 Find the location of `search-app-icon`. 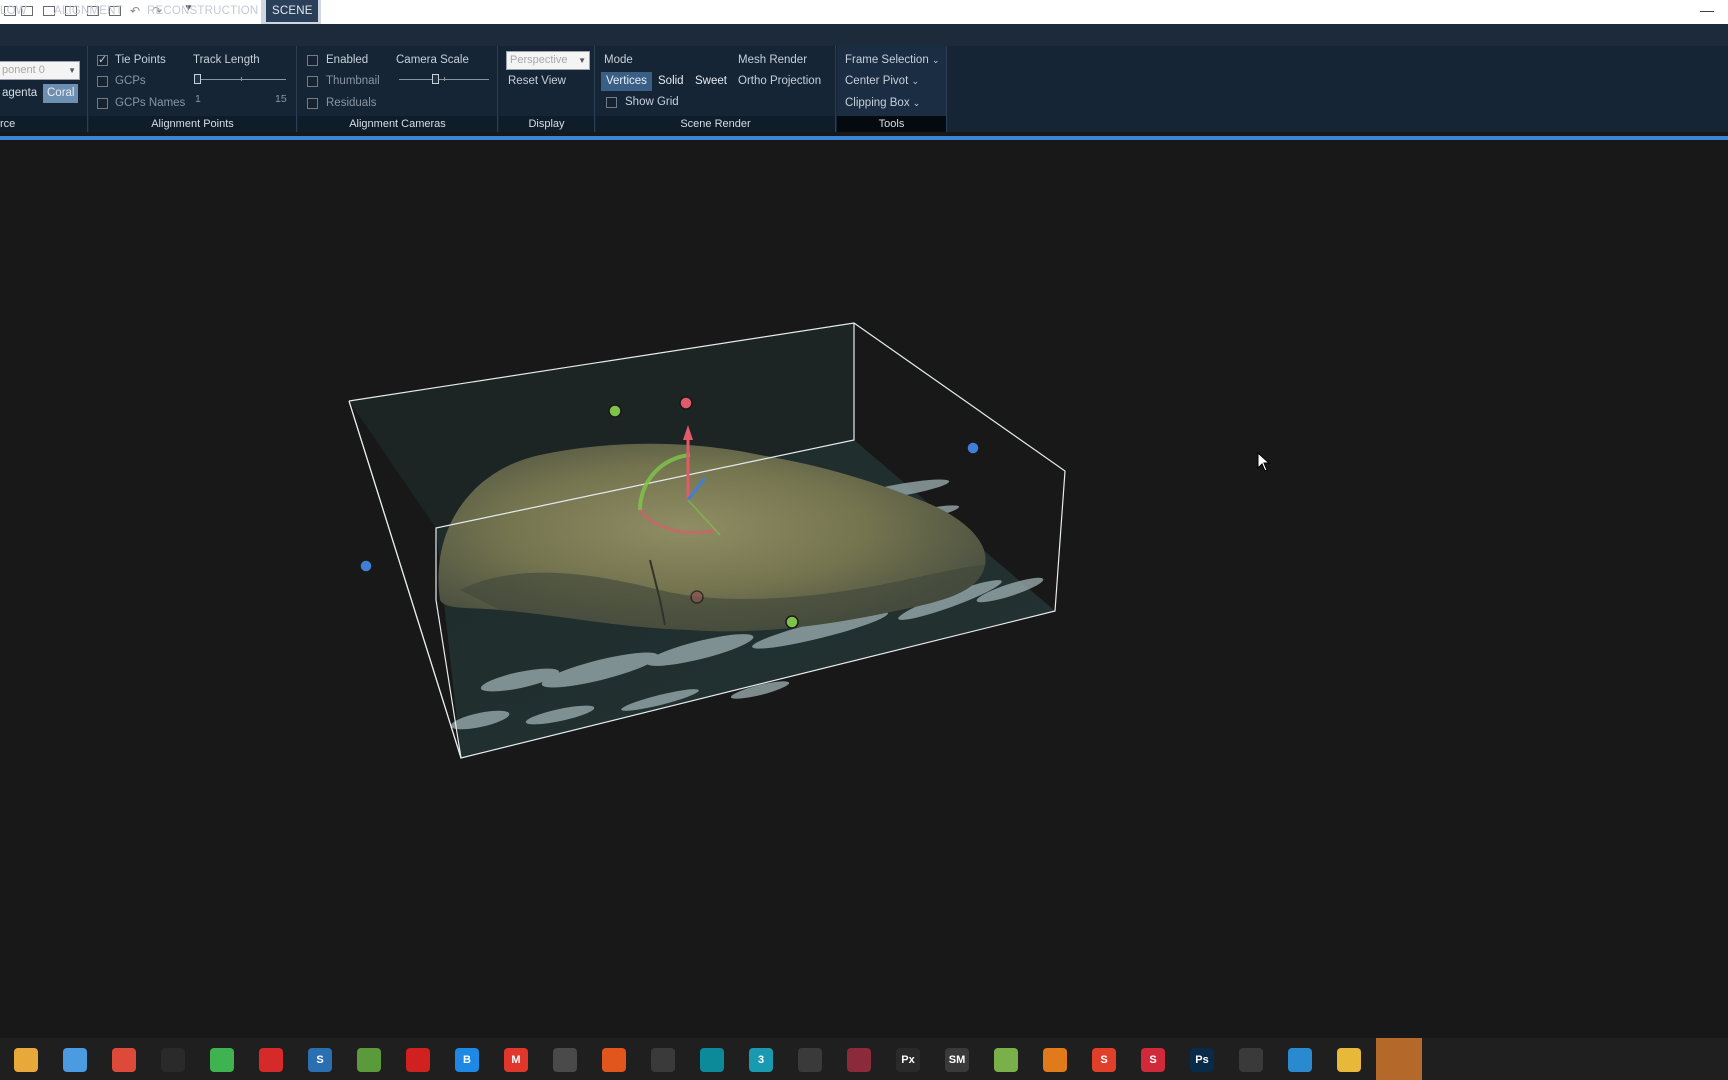

search-app-icon is located at coordinates (663, 1060).